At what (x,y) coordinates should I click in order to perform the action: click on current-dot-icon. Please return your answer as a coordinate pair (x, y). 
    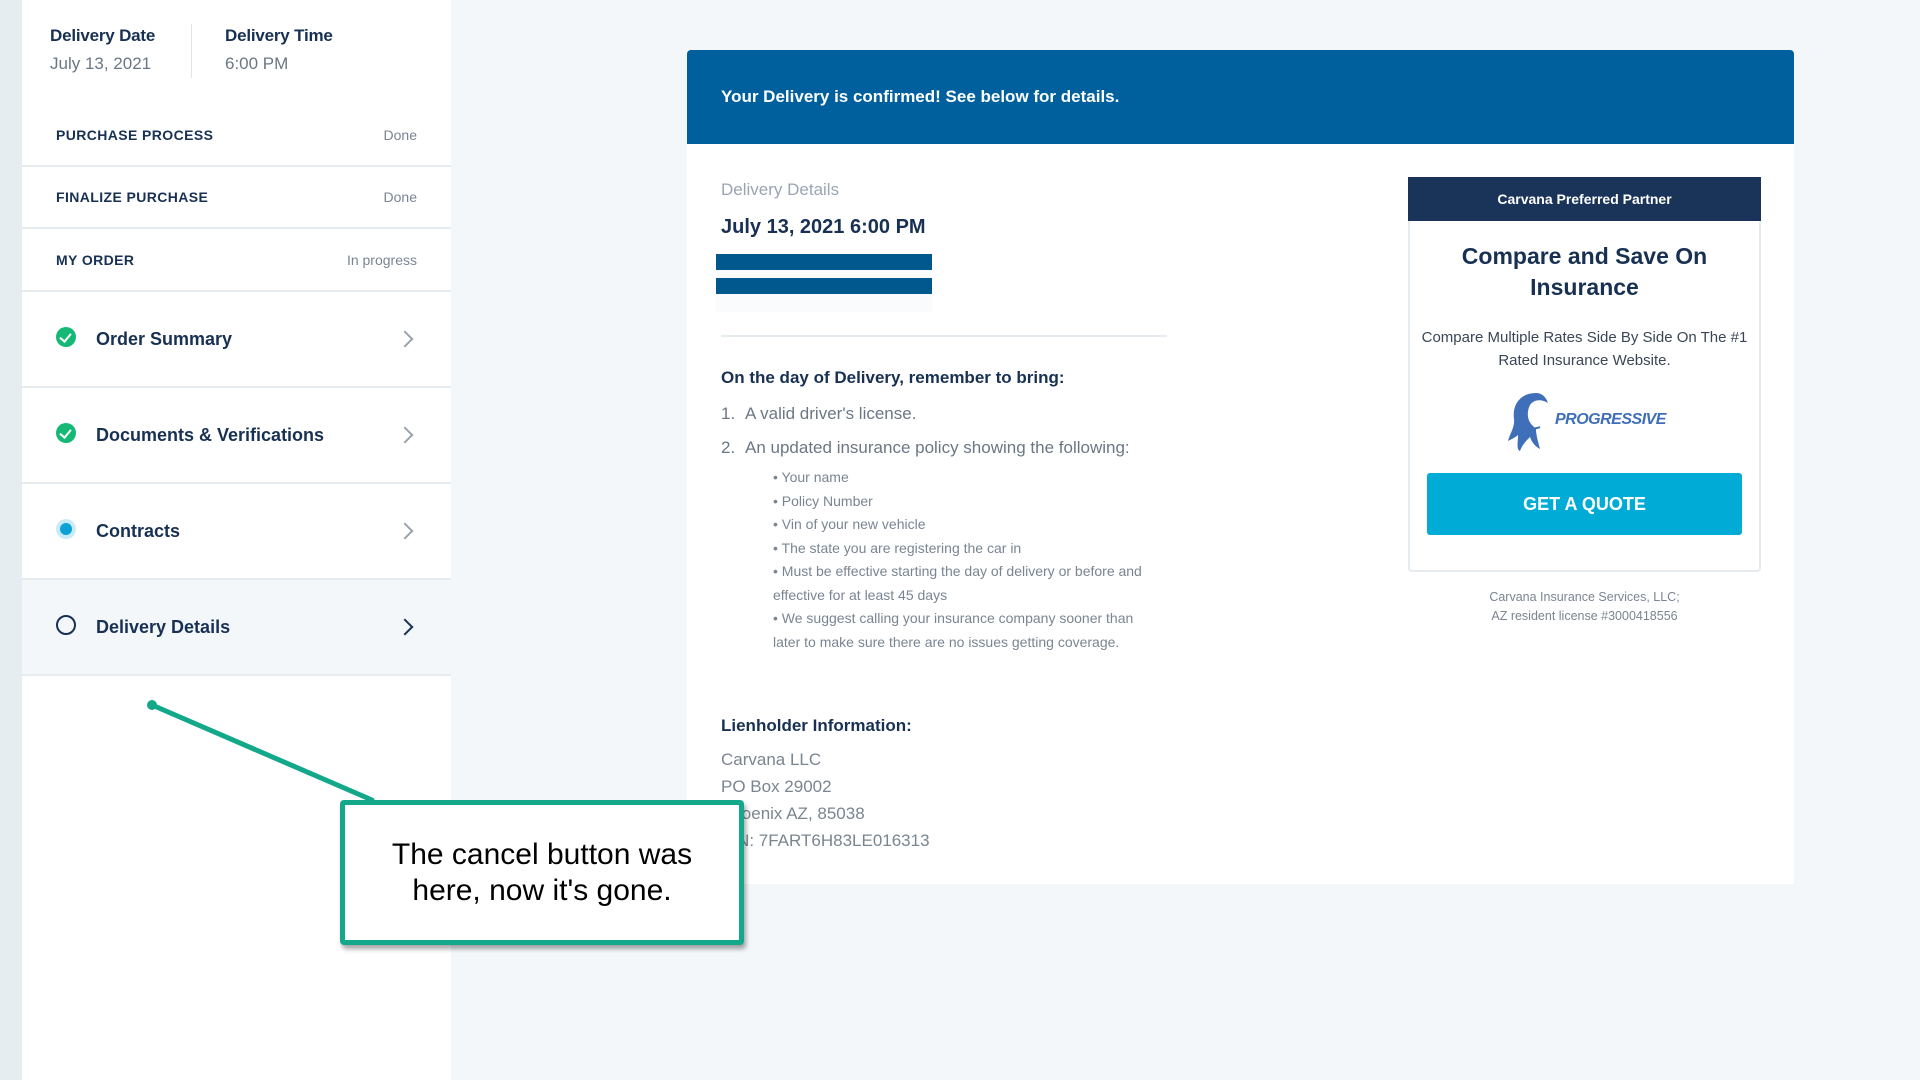
    Looking at the image, I should click on (66, 529).